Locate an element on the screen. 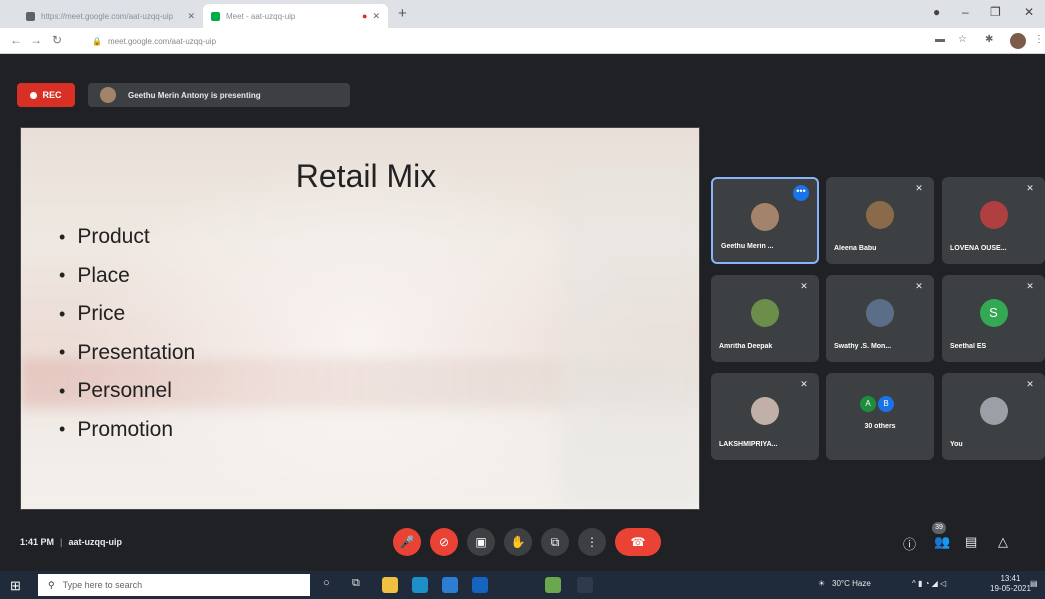  participant-tile: ✕ Aleena Babu is located at coordinates (880, 220).